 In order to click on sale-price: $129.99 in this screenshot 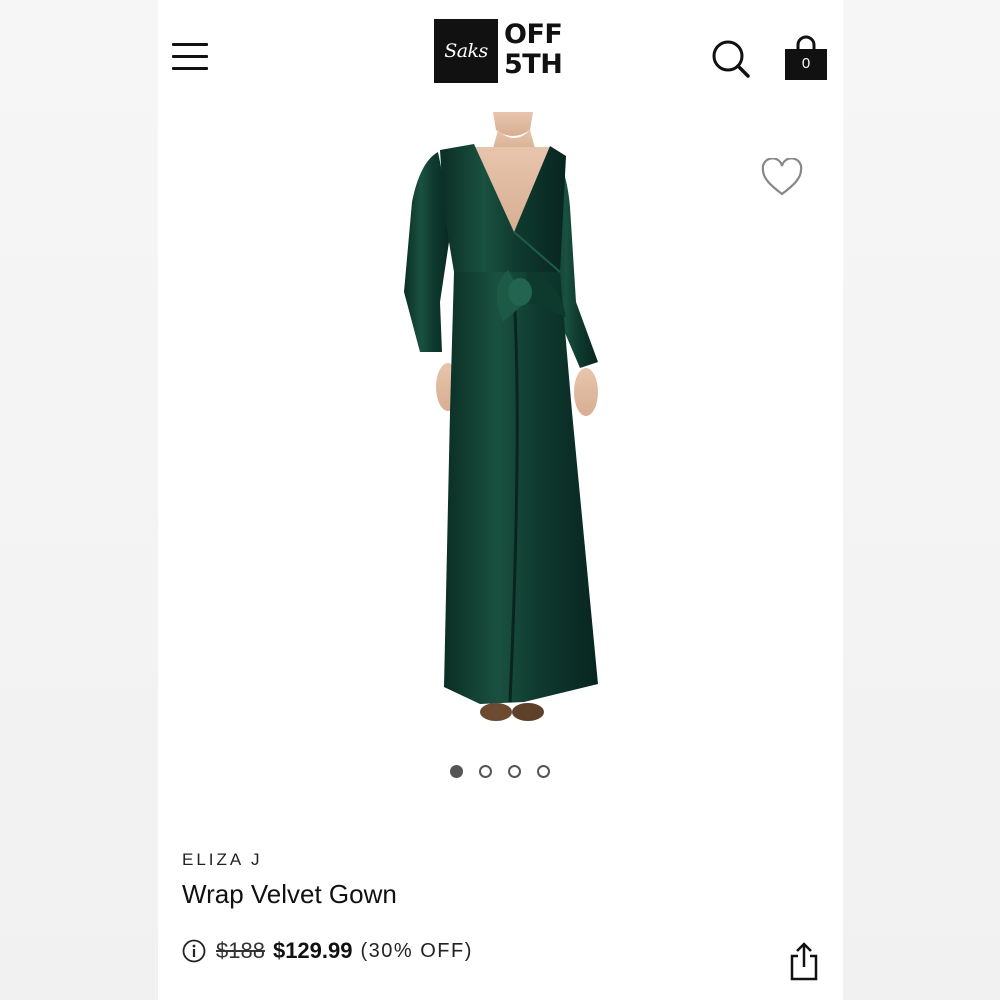, I will do `click(312, 950)`.